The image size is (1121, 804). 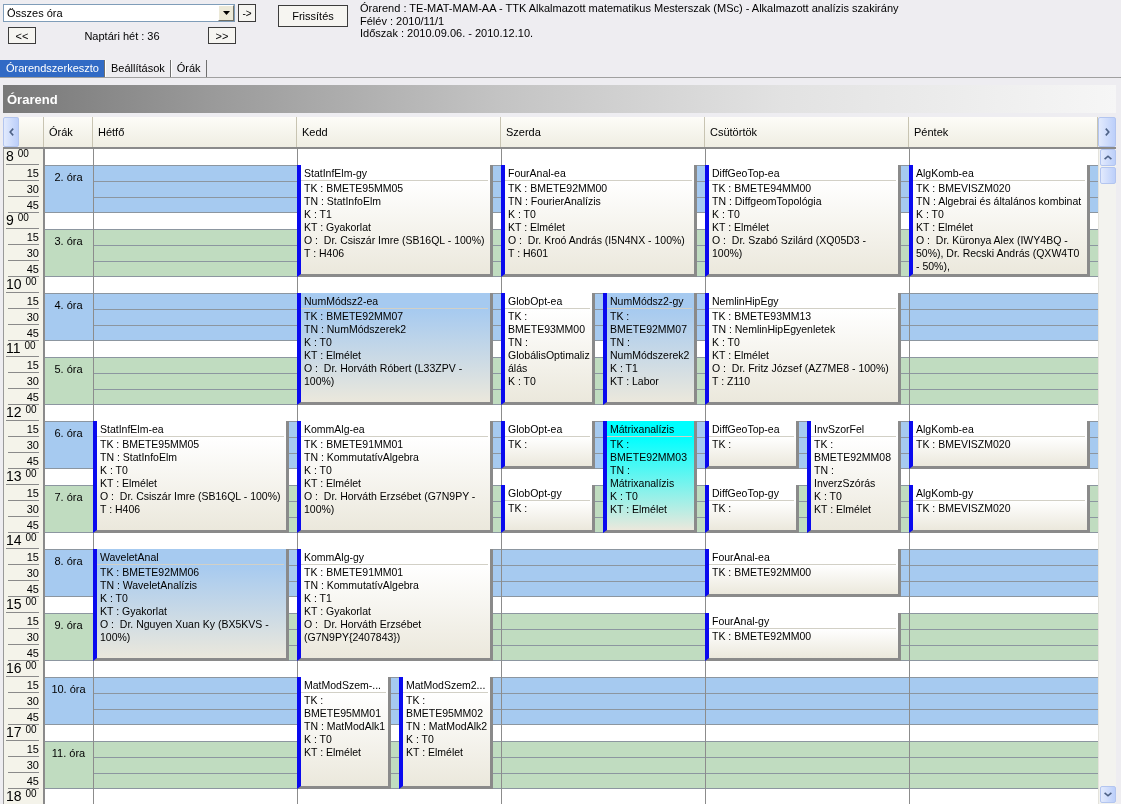 I want to click on lesson-card: AlgKomb-gy TK : BMEVISZM020, so click(x=999, y=509).